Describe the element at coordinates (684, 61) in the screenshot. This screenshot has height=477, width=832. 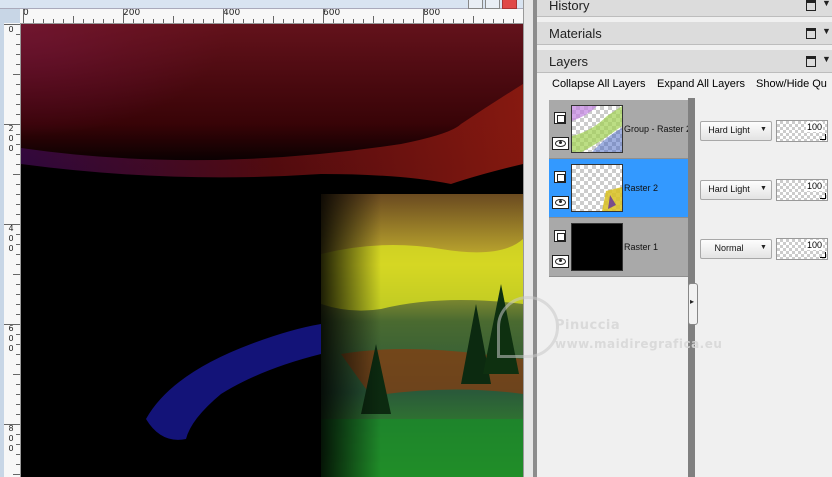
I see `layers-panel-header: Layers ▼` at that location.